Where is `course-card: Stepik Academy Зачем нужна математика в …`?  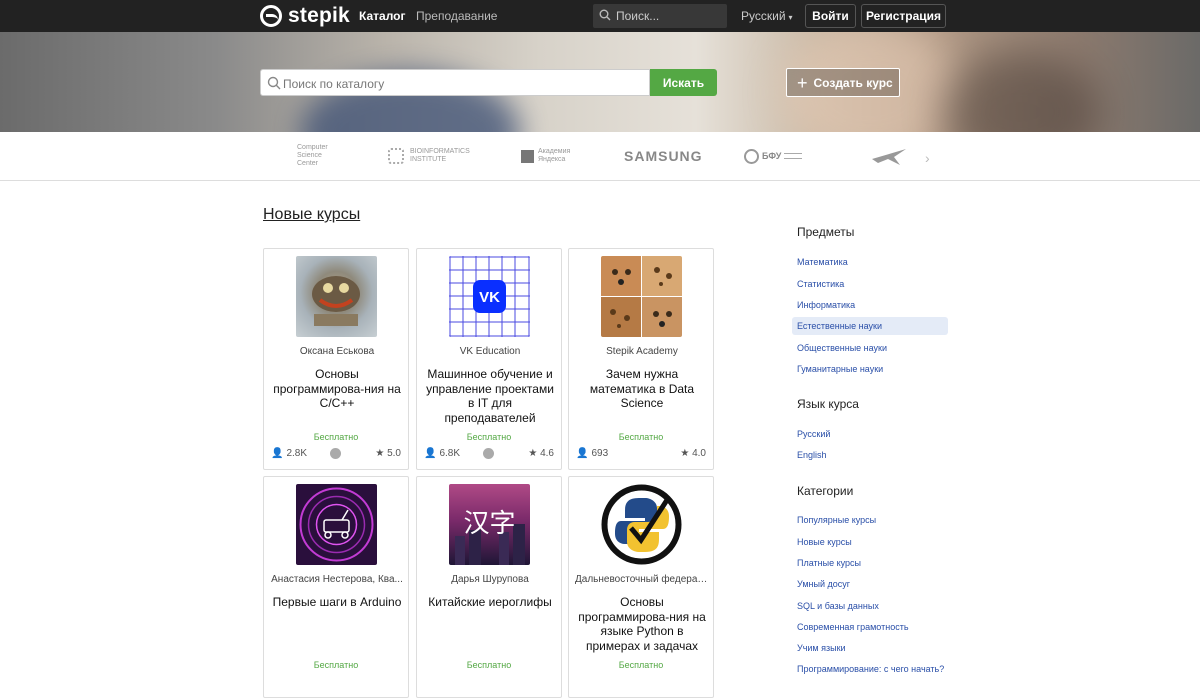 course-card: Stepik Academy Зачем нужна математика в … is located at coordinates (641, 359).